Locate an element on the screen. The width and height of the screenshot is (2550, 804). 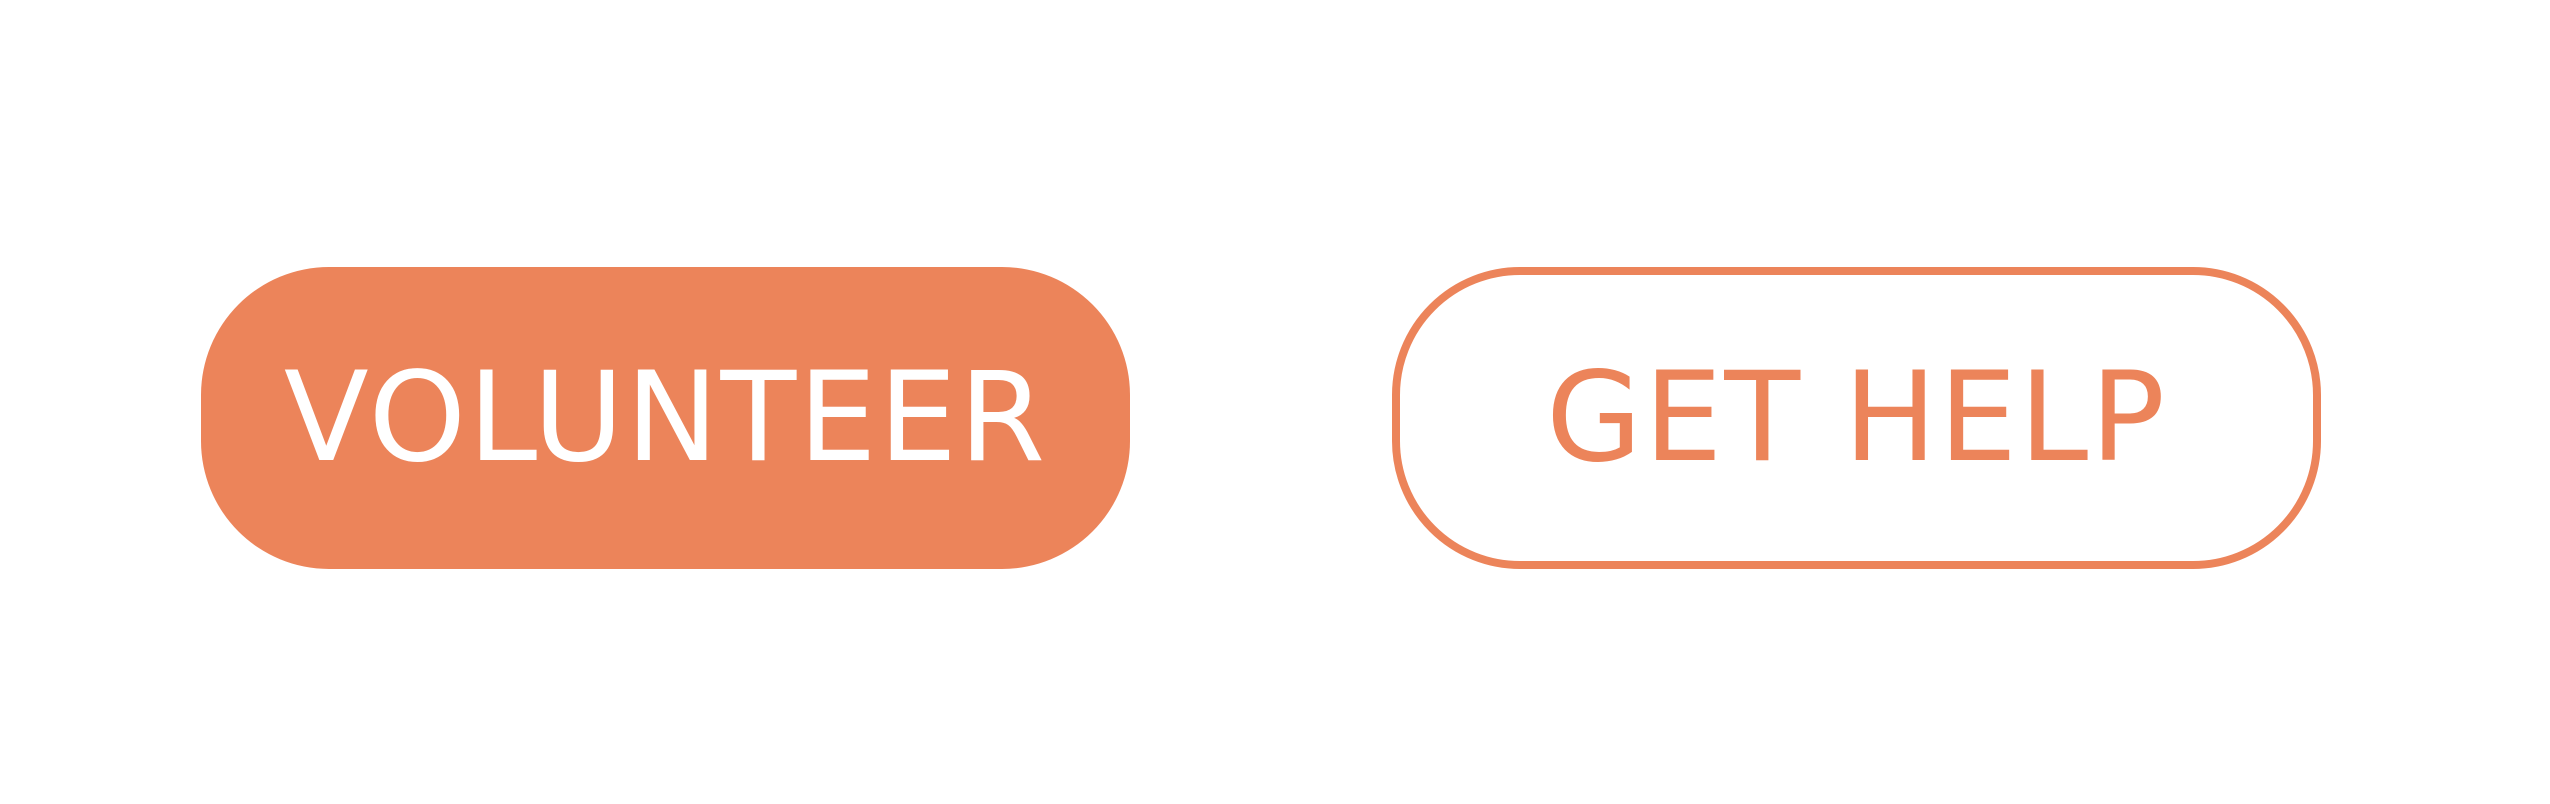
volunteer-button: VOLUNTEER is located at coordinates (665, 418).